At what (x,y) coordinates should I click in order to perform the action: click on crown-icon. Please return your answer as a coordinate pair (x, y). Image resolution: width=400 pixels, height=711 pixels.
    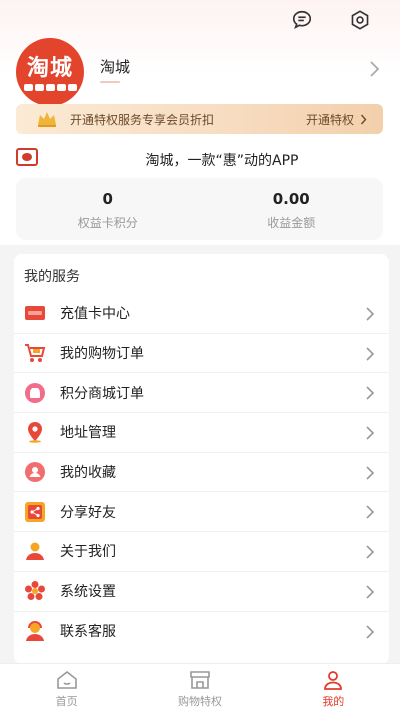
    Looking at the image, I should click on (47, 119).